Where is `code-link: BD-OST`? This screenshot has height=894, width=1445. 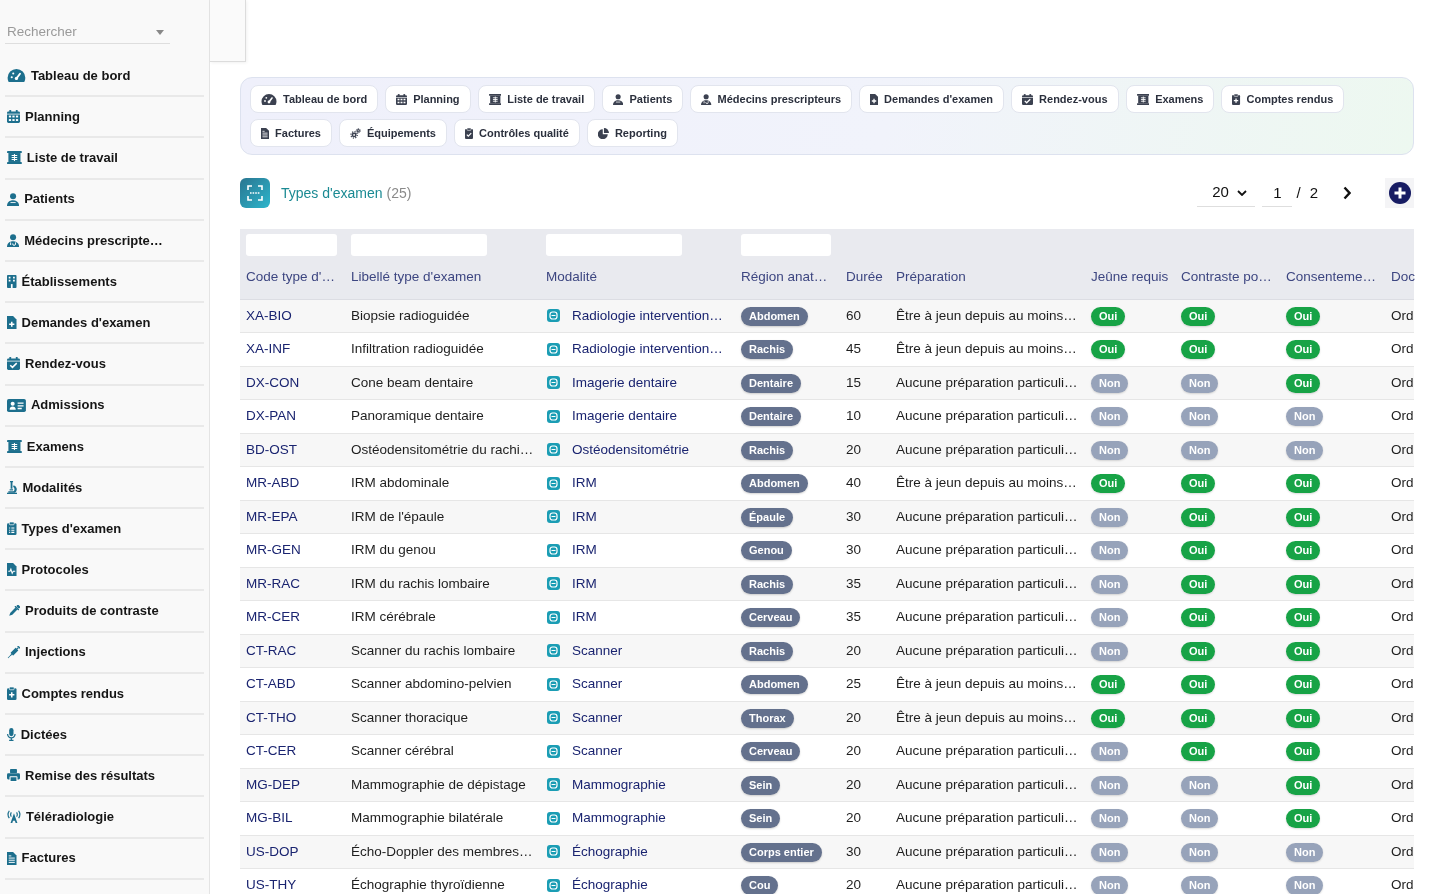 code-link: BD-OST is located at coordinates (271, 449).